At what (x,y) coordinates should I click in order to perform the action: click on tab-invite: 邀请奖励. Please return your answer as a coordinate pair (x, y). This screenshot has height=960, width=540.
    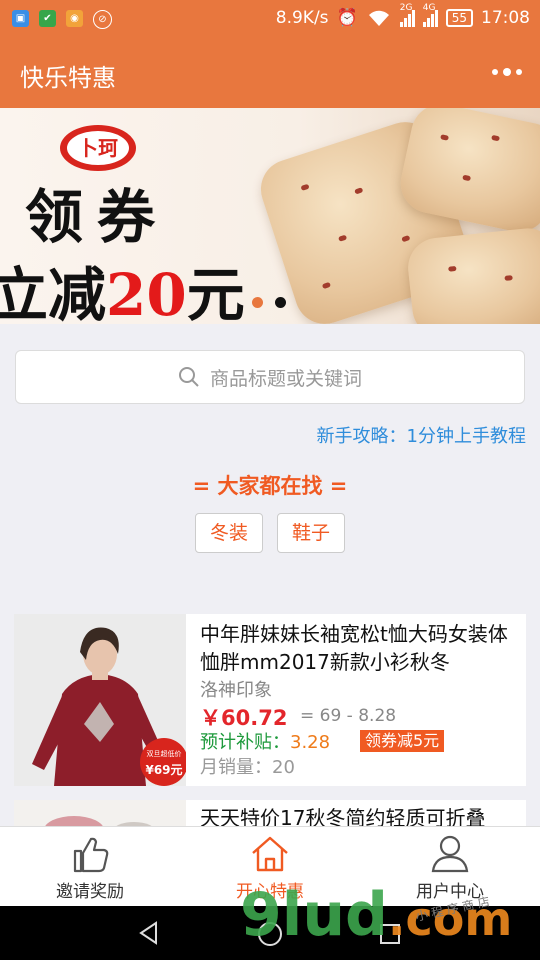
    Looking at the image, I should click on (90, 867).